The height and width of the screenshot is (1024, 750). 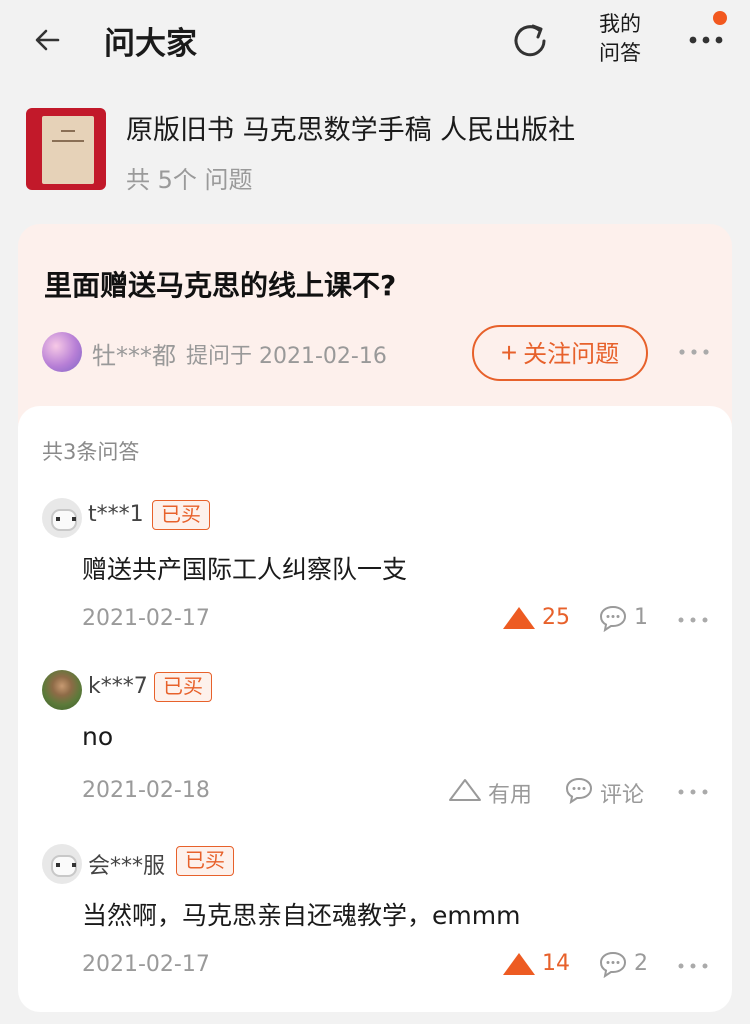 I want to click on answer-user-name: t***1, so click(x=116, y=514).